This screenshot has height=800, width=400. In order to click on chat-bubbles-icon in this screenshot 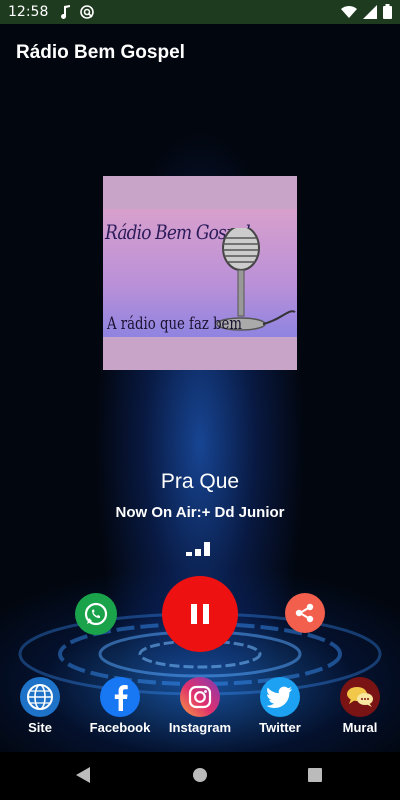, I will do `click(360, 697)`.